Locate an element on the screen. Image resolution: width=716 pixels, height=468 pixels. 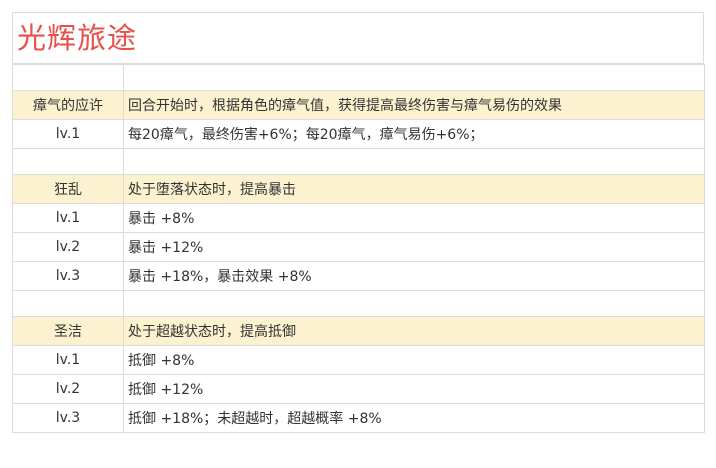
level-row: lv.3 抵御 +18%；未超越时，超越概率 +8% is located at coordinates (358, 418).